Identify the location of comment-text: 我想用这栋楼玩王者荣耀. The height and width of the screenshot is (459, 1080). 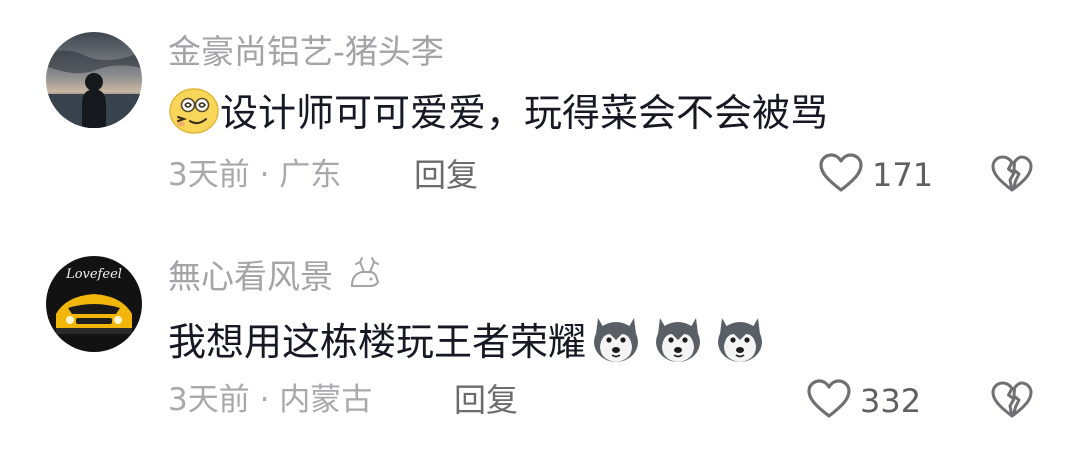
(468, 344).